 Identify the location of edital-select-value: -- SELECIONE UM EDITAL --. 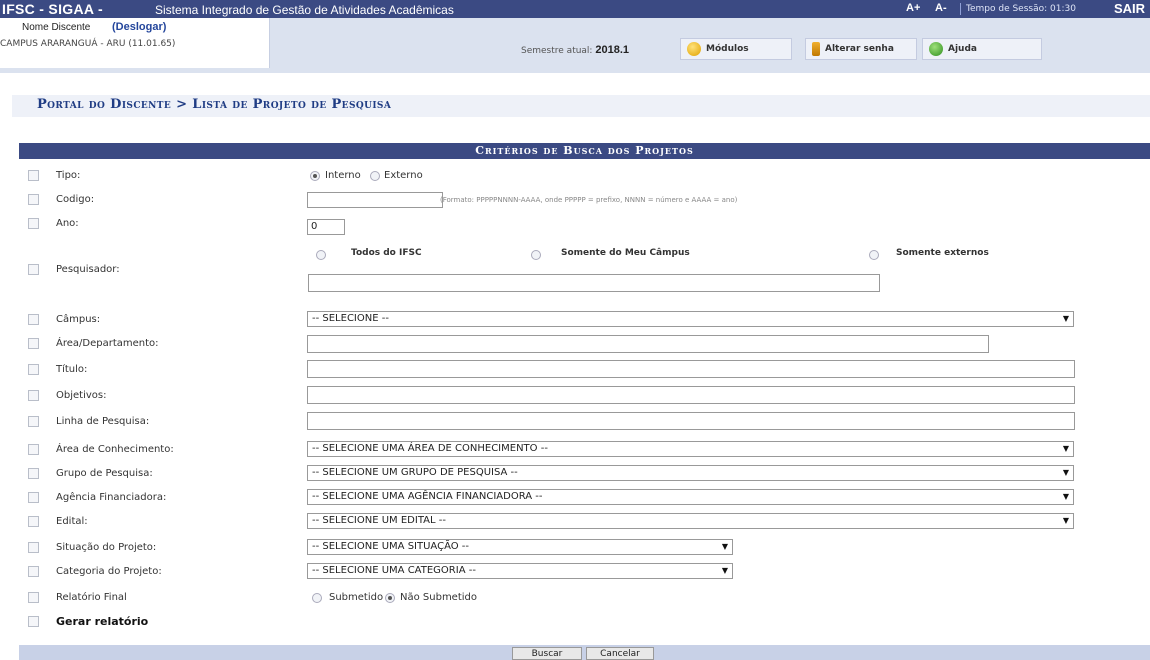
(379, 520).